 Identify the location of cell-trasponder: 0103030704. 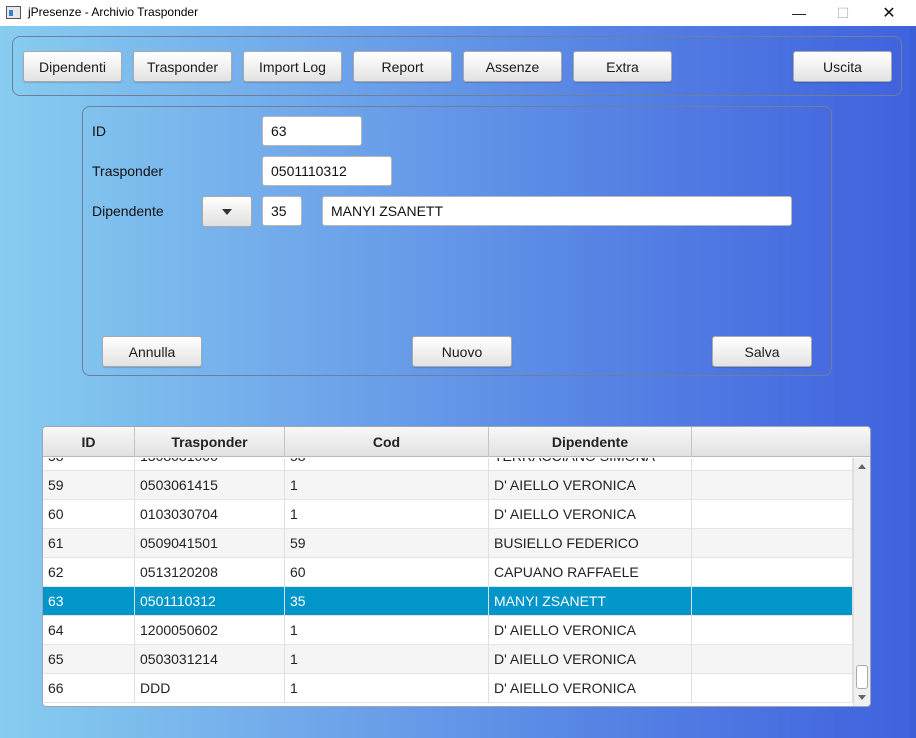
(210, 514).